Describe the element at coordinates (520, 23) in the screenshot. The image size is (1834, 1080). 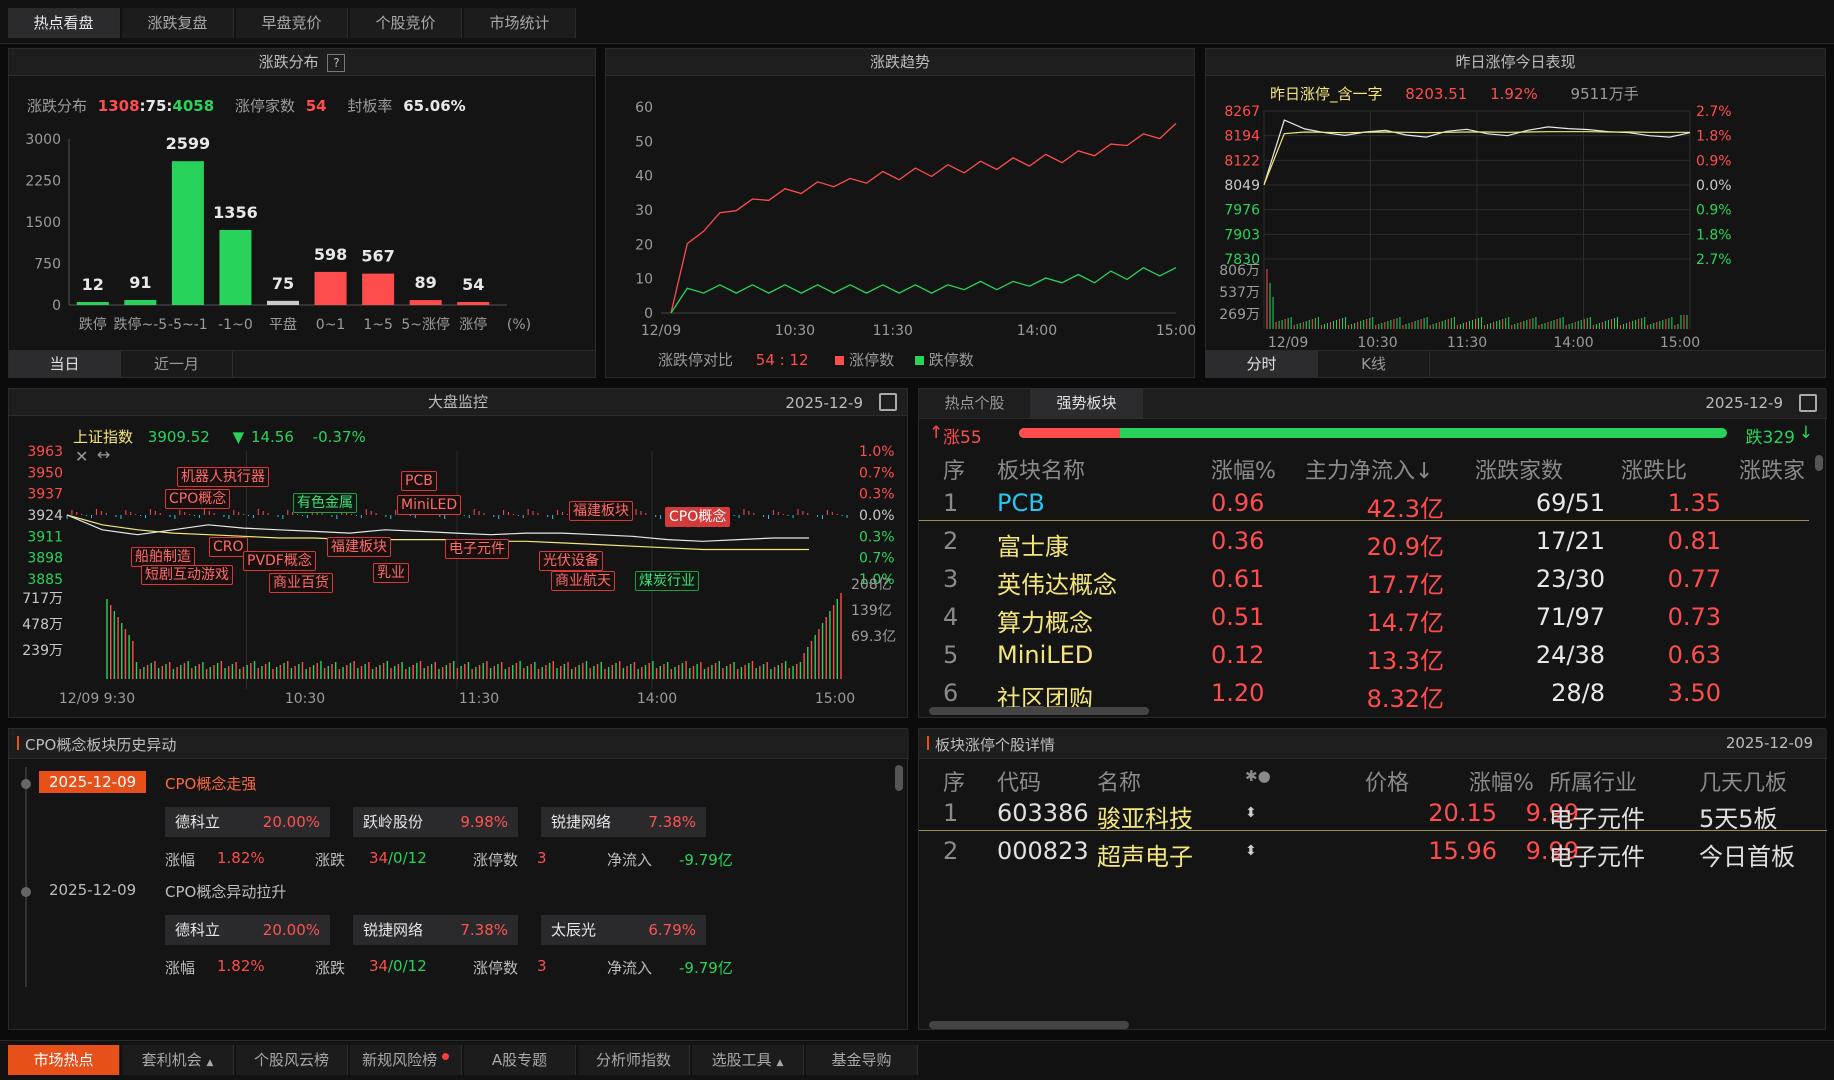
I see `tab-market-stats: 市场统计` at that location.